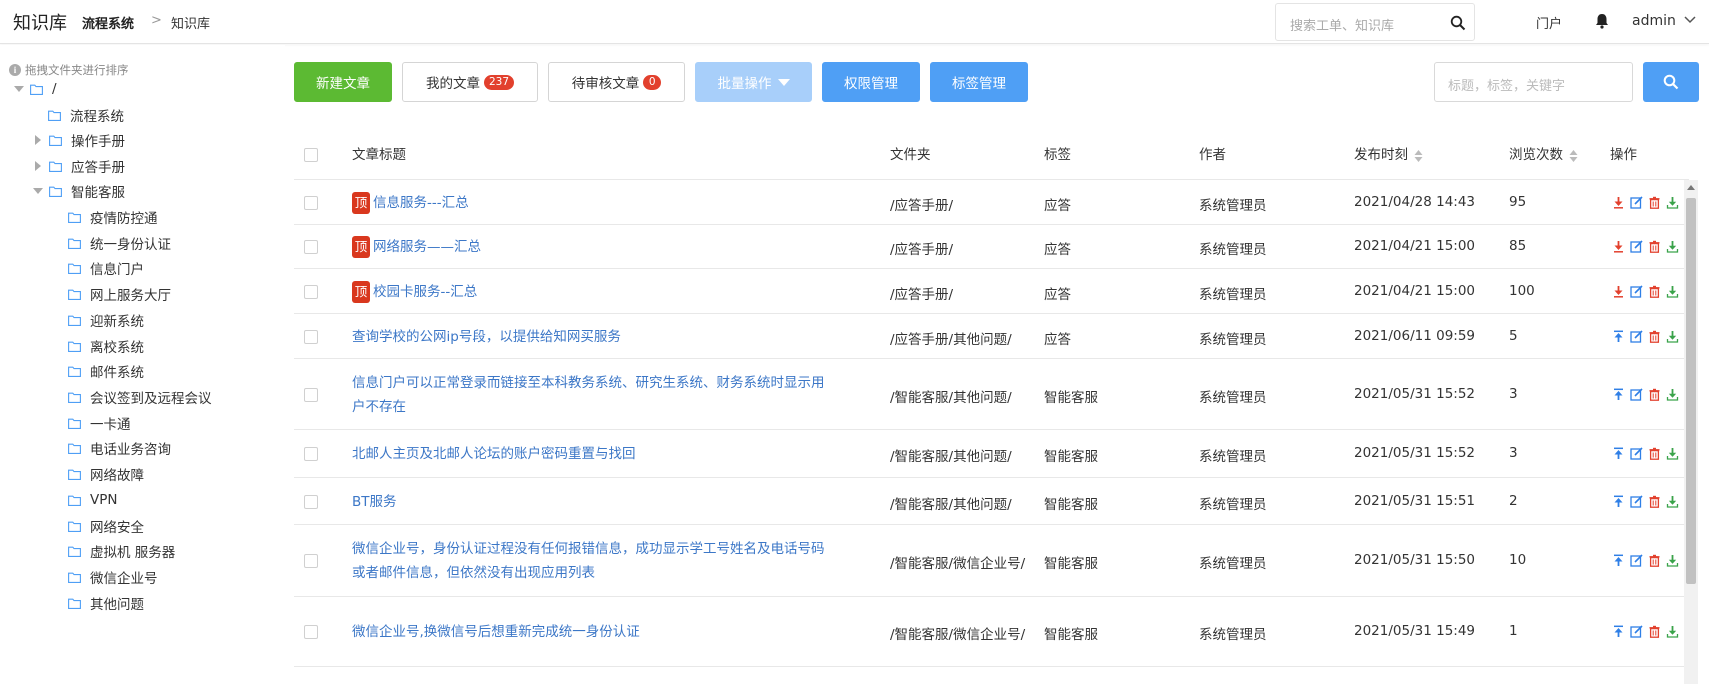 This screenshot has width=1709, height=684. Describe the element at coordinates (753, 82) in the screenshot. I see `batch-ops-button: 批量操作` at that location.